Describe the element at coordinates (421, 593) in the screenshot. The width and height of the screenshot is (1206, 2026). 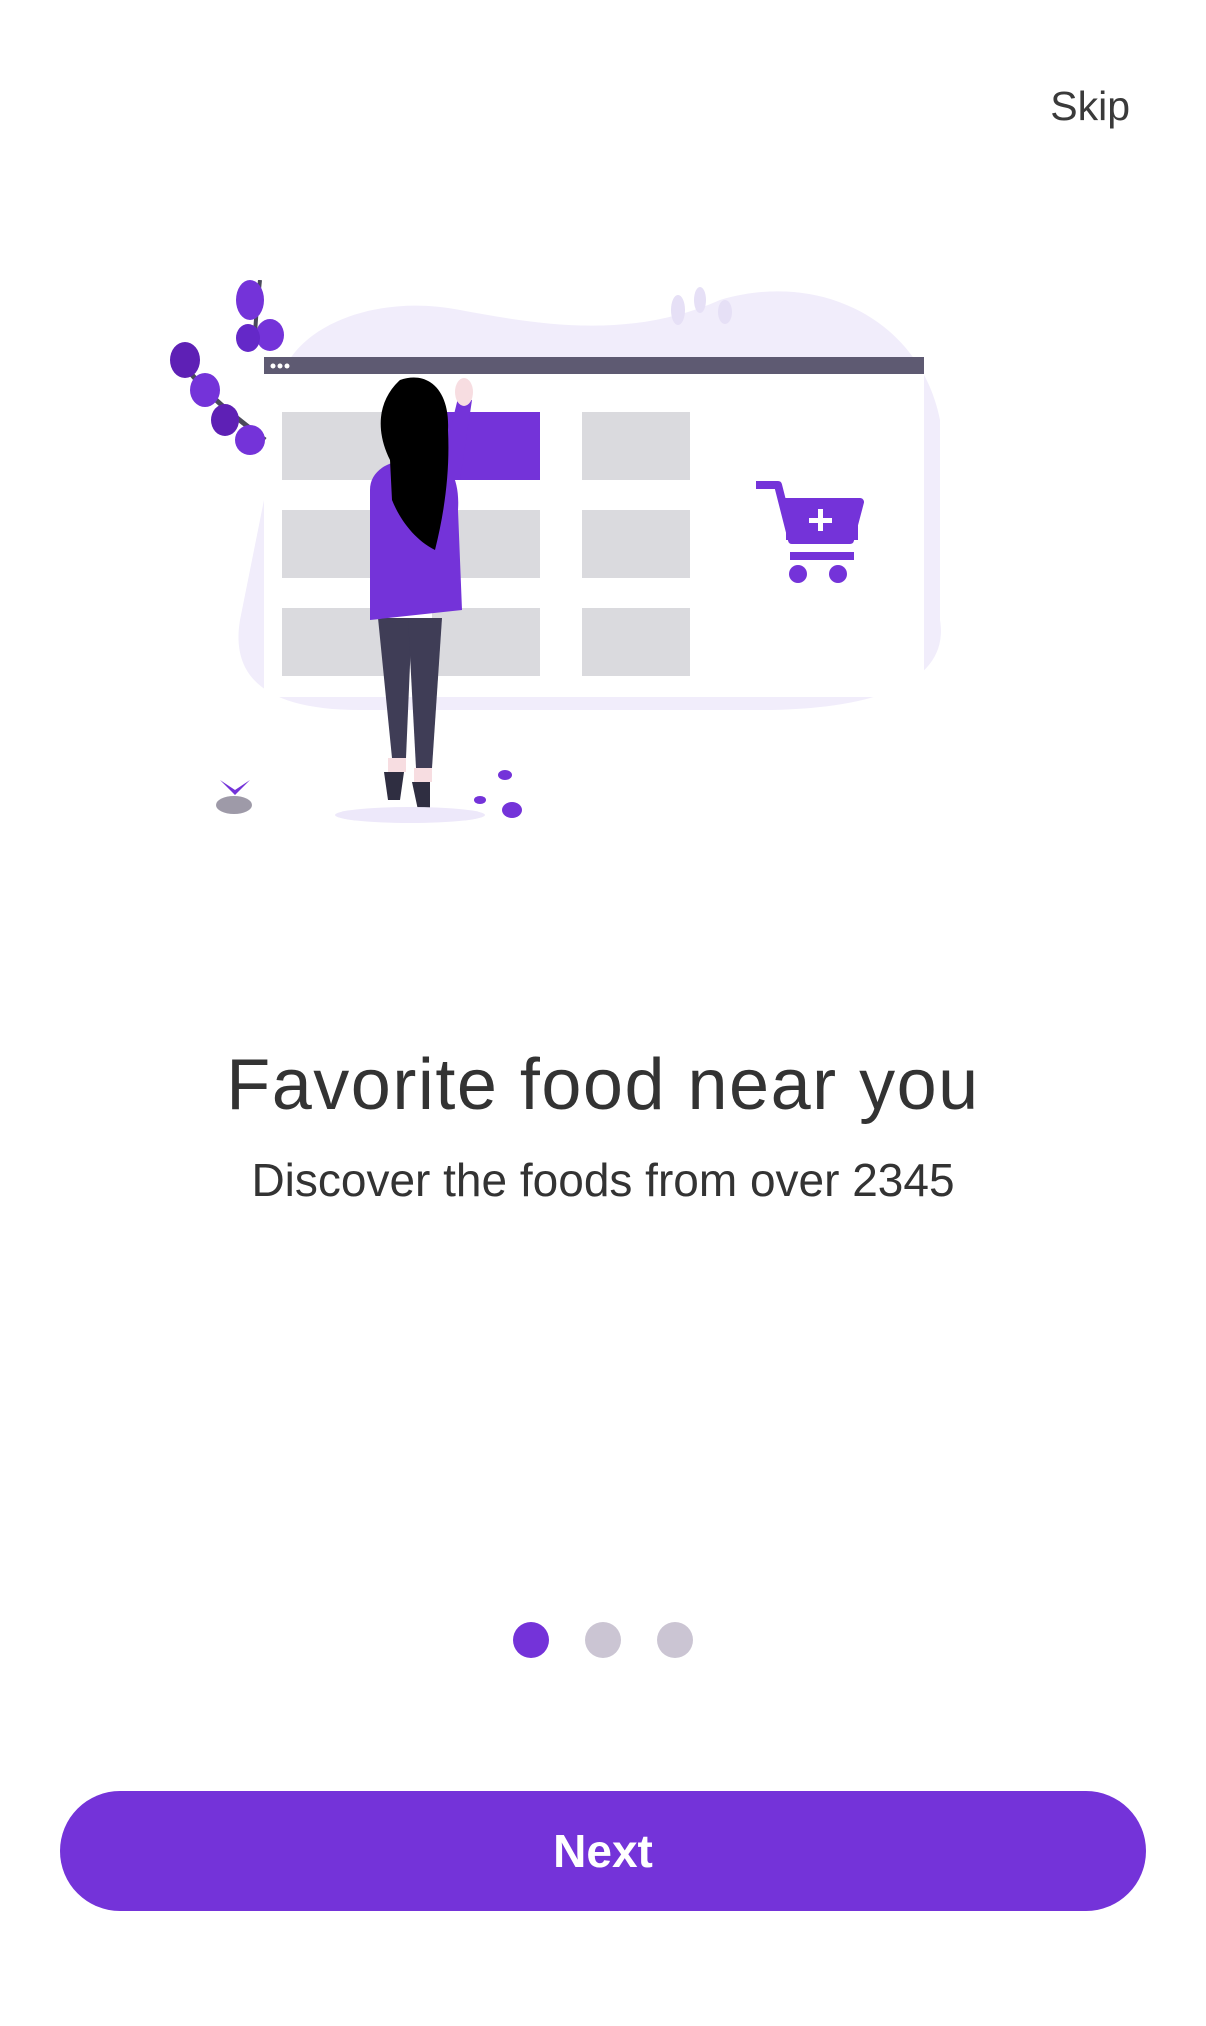
I see `woman-figure` at that location.